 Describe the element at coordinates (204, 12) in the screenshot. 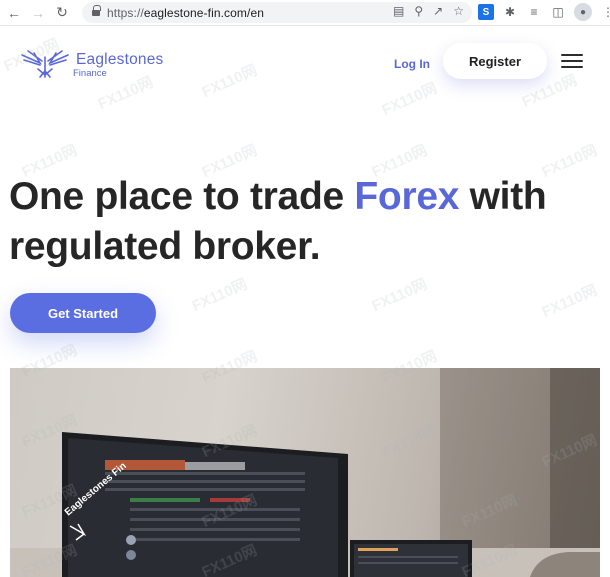

I see `url-host: eaglestone-fin.com/en` at that location.